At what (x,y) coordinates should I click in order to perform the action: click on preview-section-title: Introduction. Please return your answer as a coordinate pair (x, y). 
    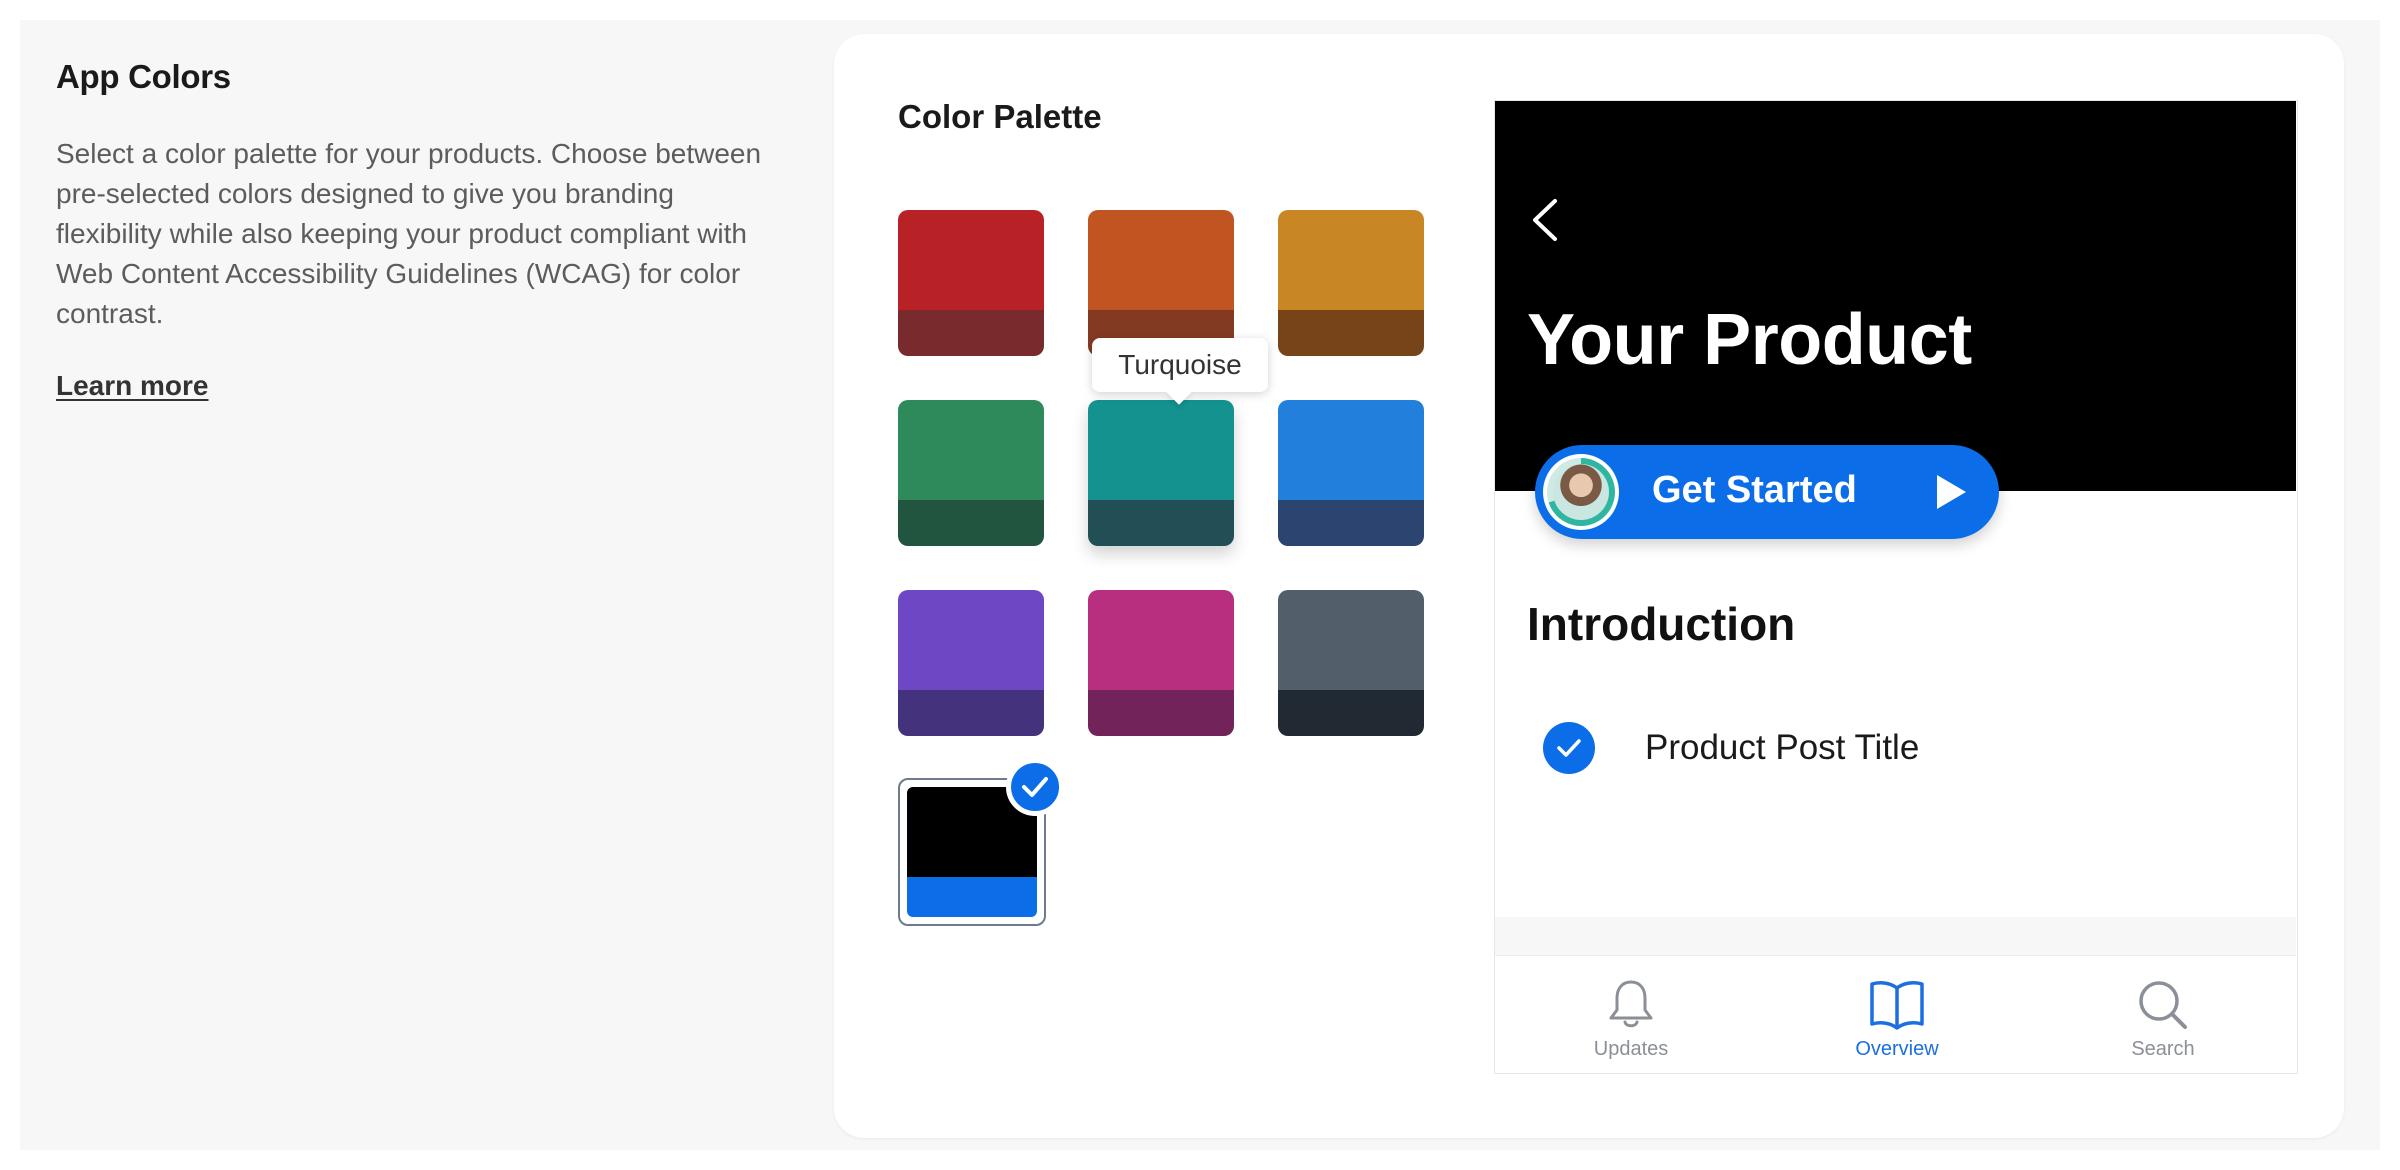
    Looking at the image, I should click on (1661, 624).